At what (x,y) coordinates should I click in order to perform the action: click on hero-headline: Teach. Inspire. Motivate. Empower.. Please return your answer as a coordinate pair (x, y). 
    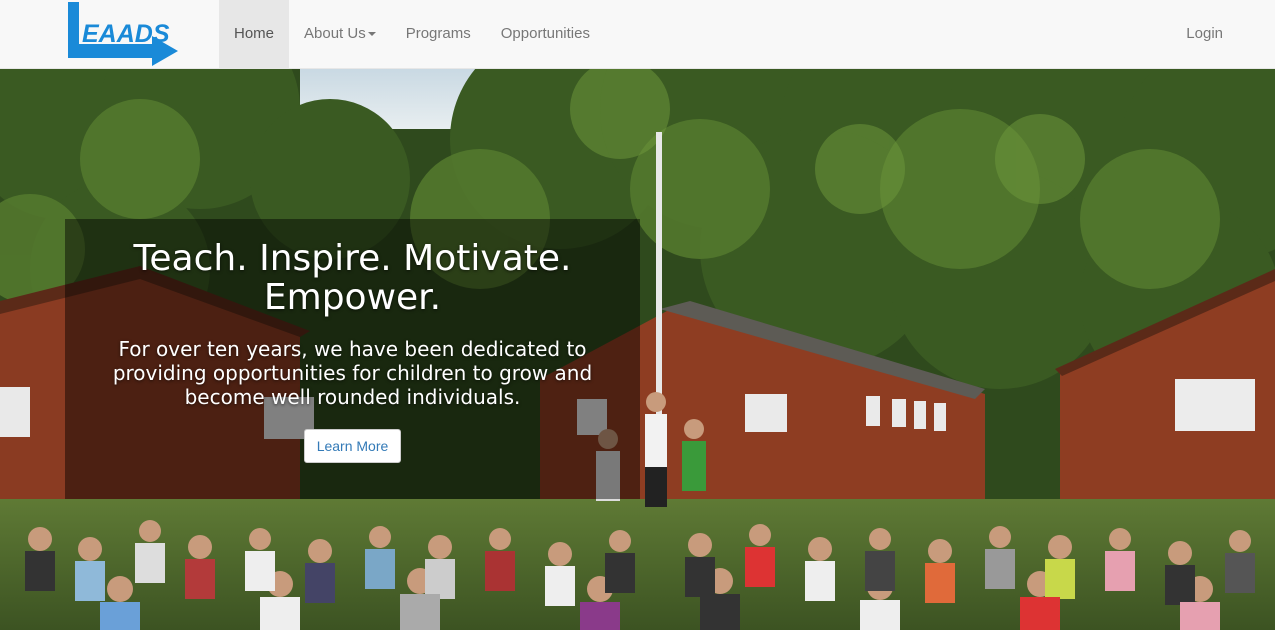
    Looking at the image, I should click on (352, 278).